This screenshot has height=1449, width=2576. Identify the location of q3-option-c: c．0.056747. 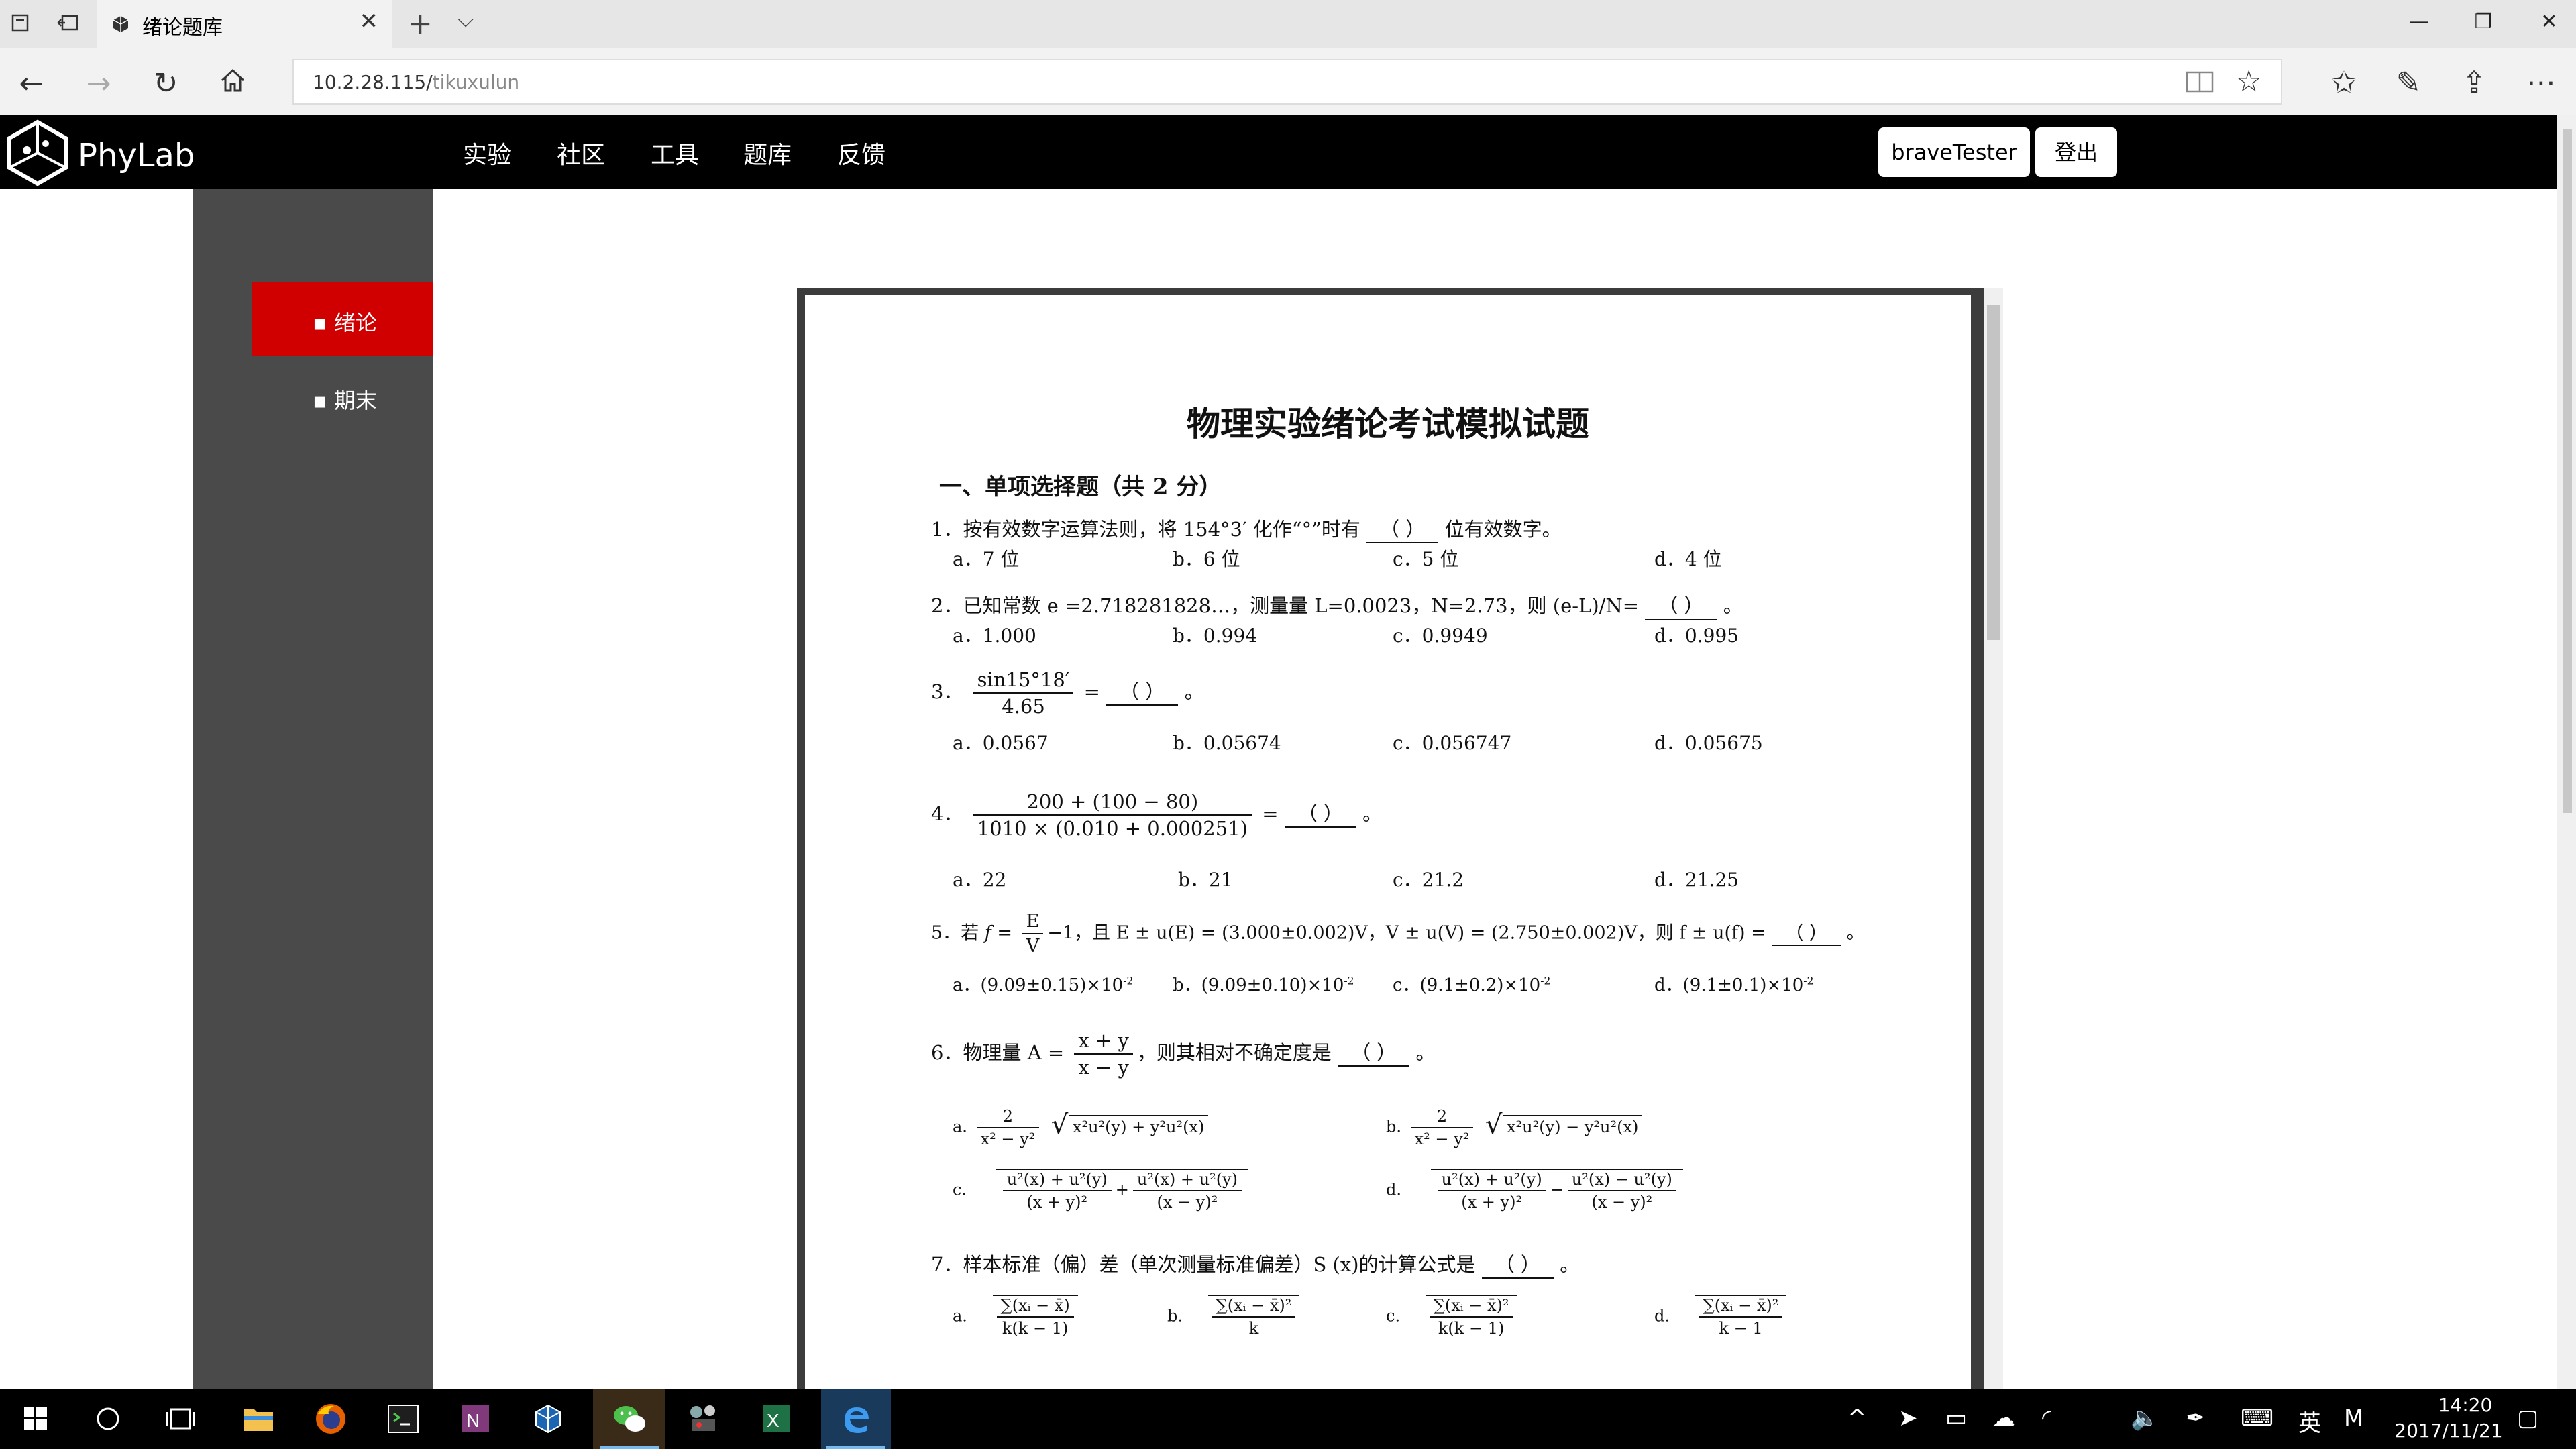
(1452, 743).